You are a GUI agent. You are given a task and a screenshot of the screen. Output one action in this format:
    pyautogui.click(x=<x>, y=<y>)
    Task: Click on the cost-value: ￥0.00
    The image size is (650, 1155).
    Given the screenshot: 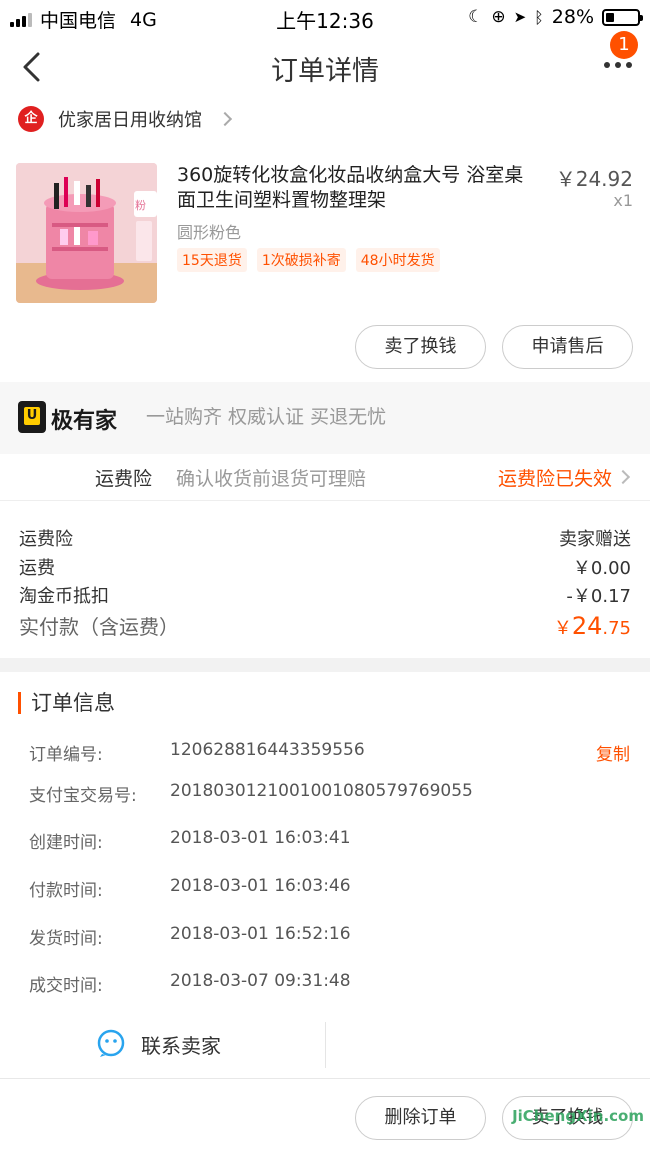 What is the action you would take?
    pyautogui.click(x=601, y=568)
    